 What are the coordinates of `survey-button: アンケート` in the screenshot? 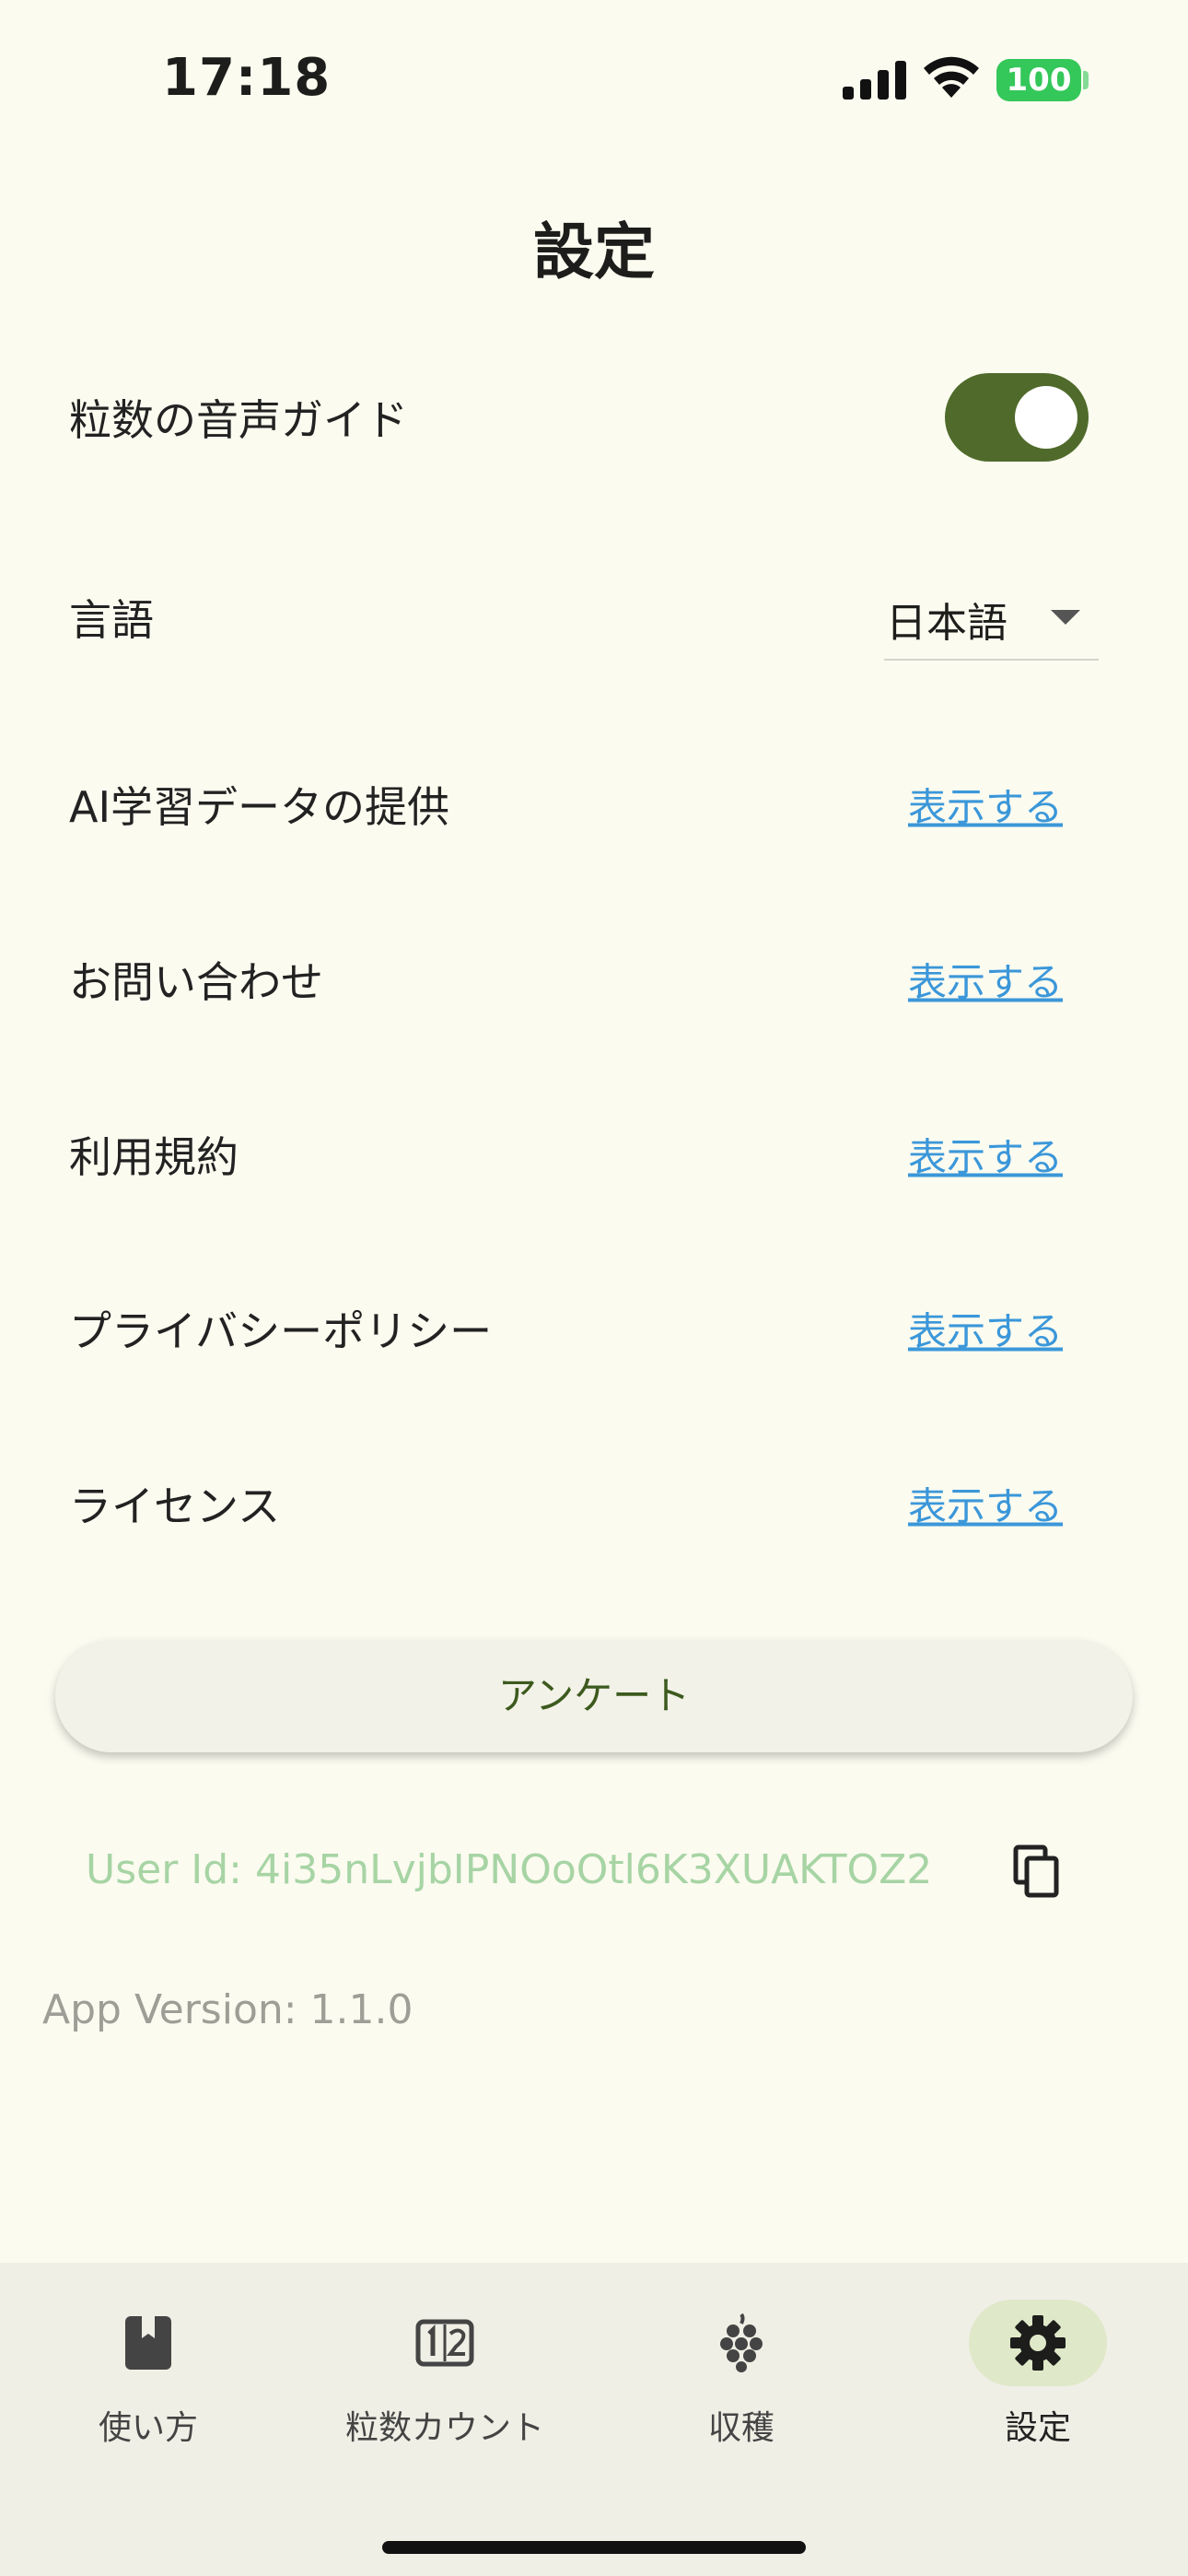 It's located at (594, 1696).